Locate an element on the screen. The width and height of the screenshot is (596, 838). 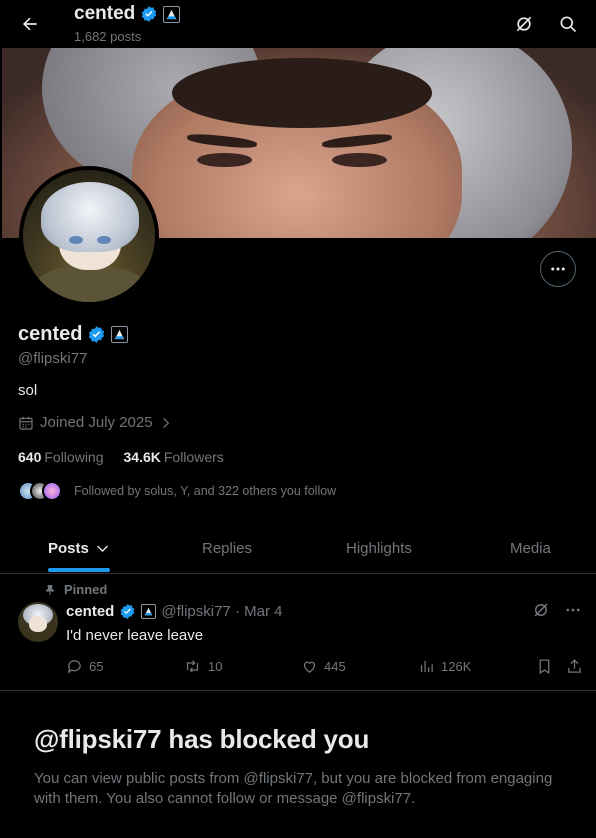
repost-count: 10 is located at coordinates (215, 666).